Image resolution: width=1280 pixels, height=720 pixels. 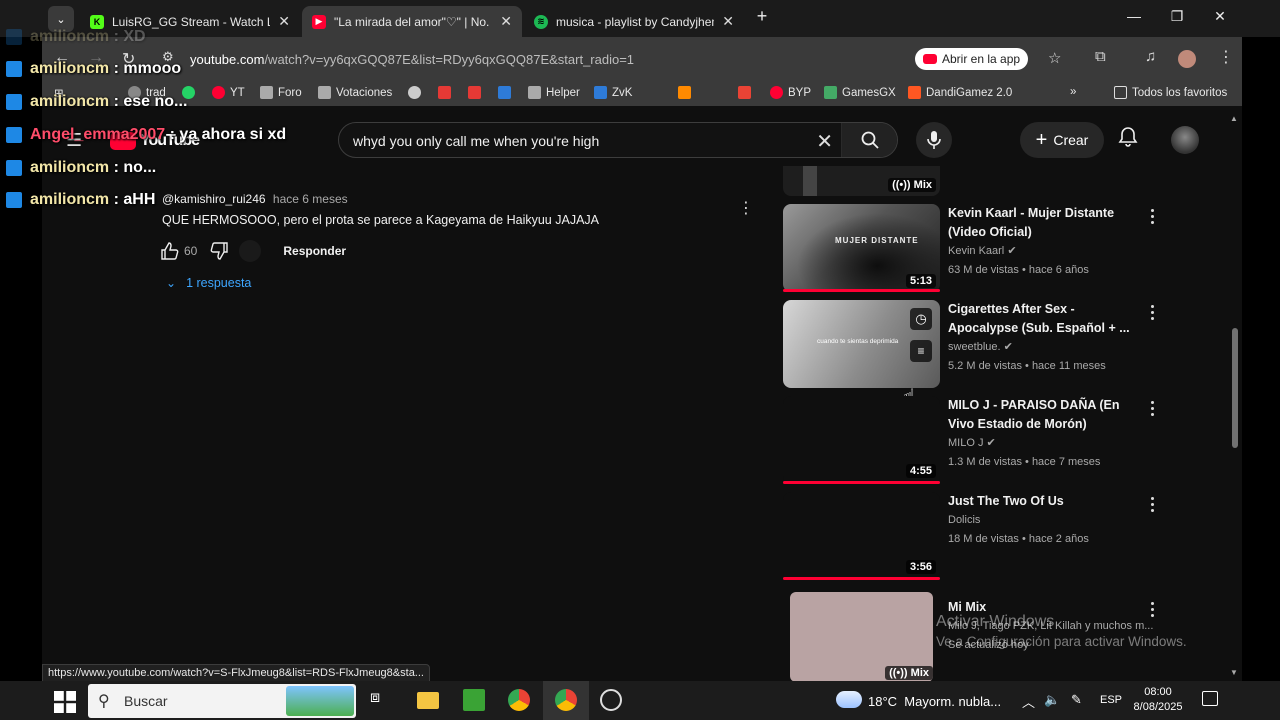 I want to click on gmail-icon, so click(x=747, y=92).